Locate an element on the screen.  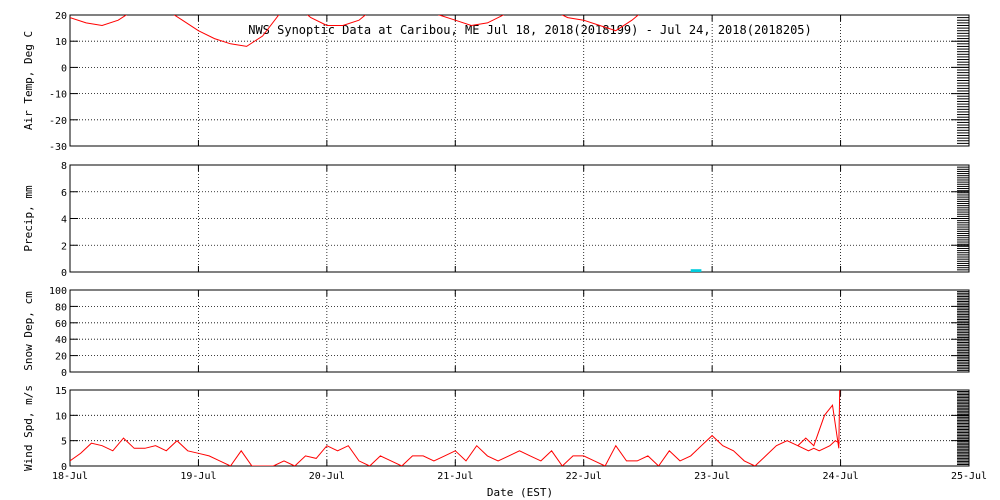
x-tick-label: 20-Jul is located at coordinates (327, 476).